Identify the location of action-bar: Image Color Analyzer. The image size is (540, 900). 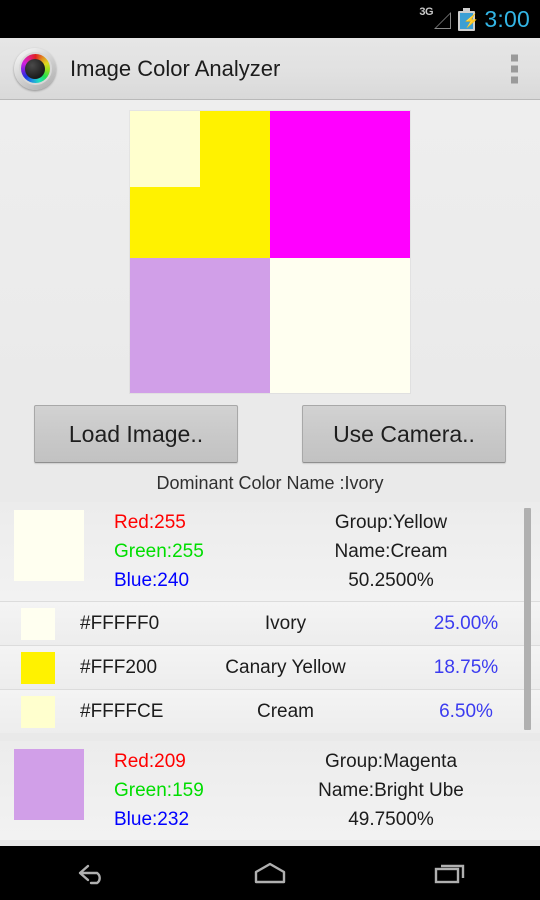
(270, 69).